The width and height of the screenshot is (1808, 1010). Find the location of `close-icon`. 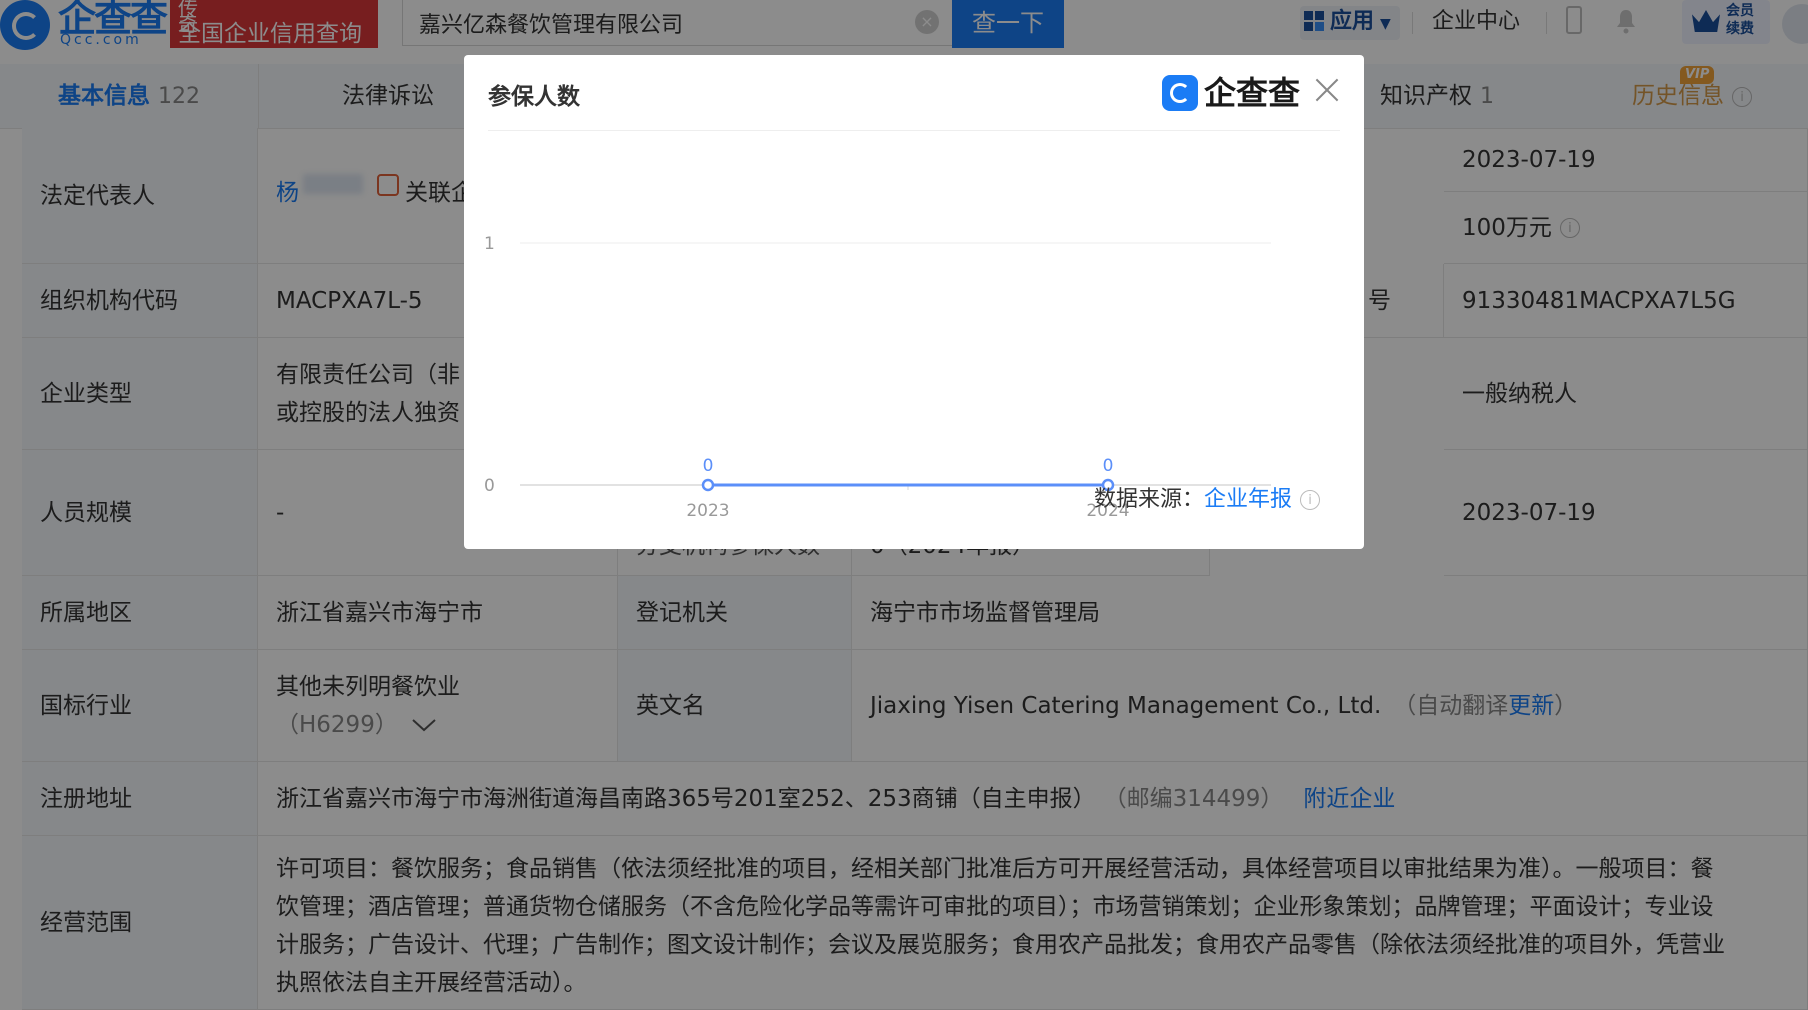

close-icon is located at coordinates (1327, 90).